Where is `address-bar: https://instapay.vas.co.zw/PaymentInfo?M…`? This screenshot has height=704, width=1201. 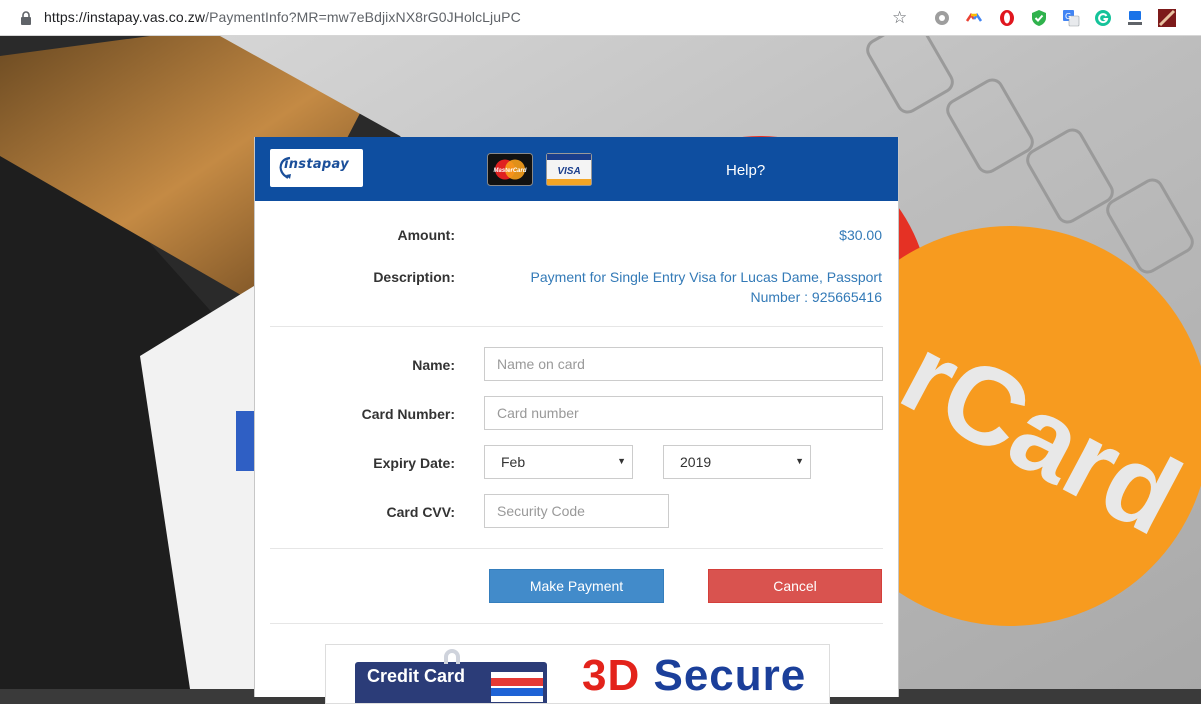 address-bar: https://instapay.vas.co.zw/PaymentInfo?M… is located at coordinates (282, 17).